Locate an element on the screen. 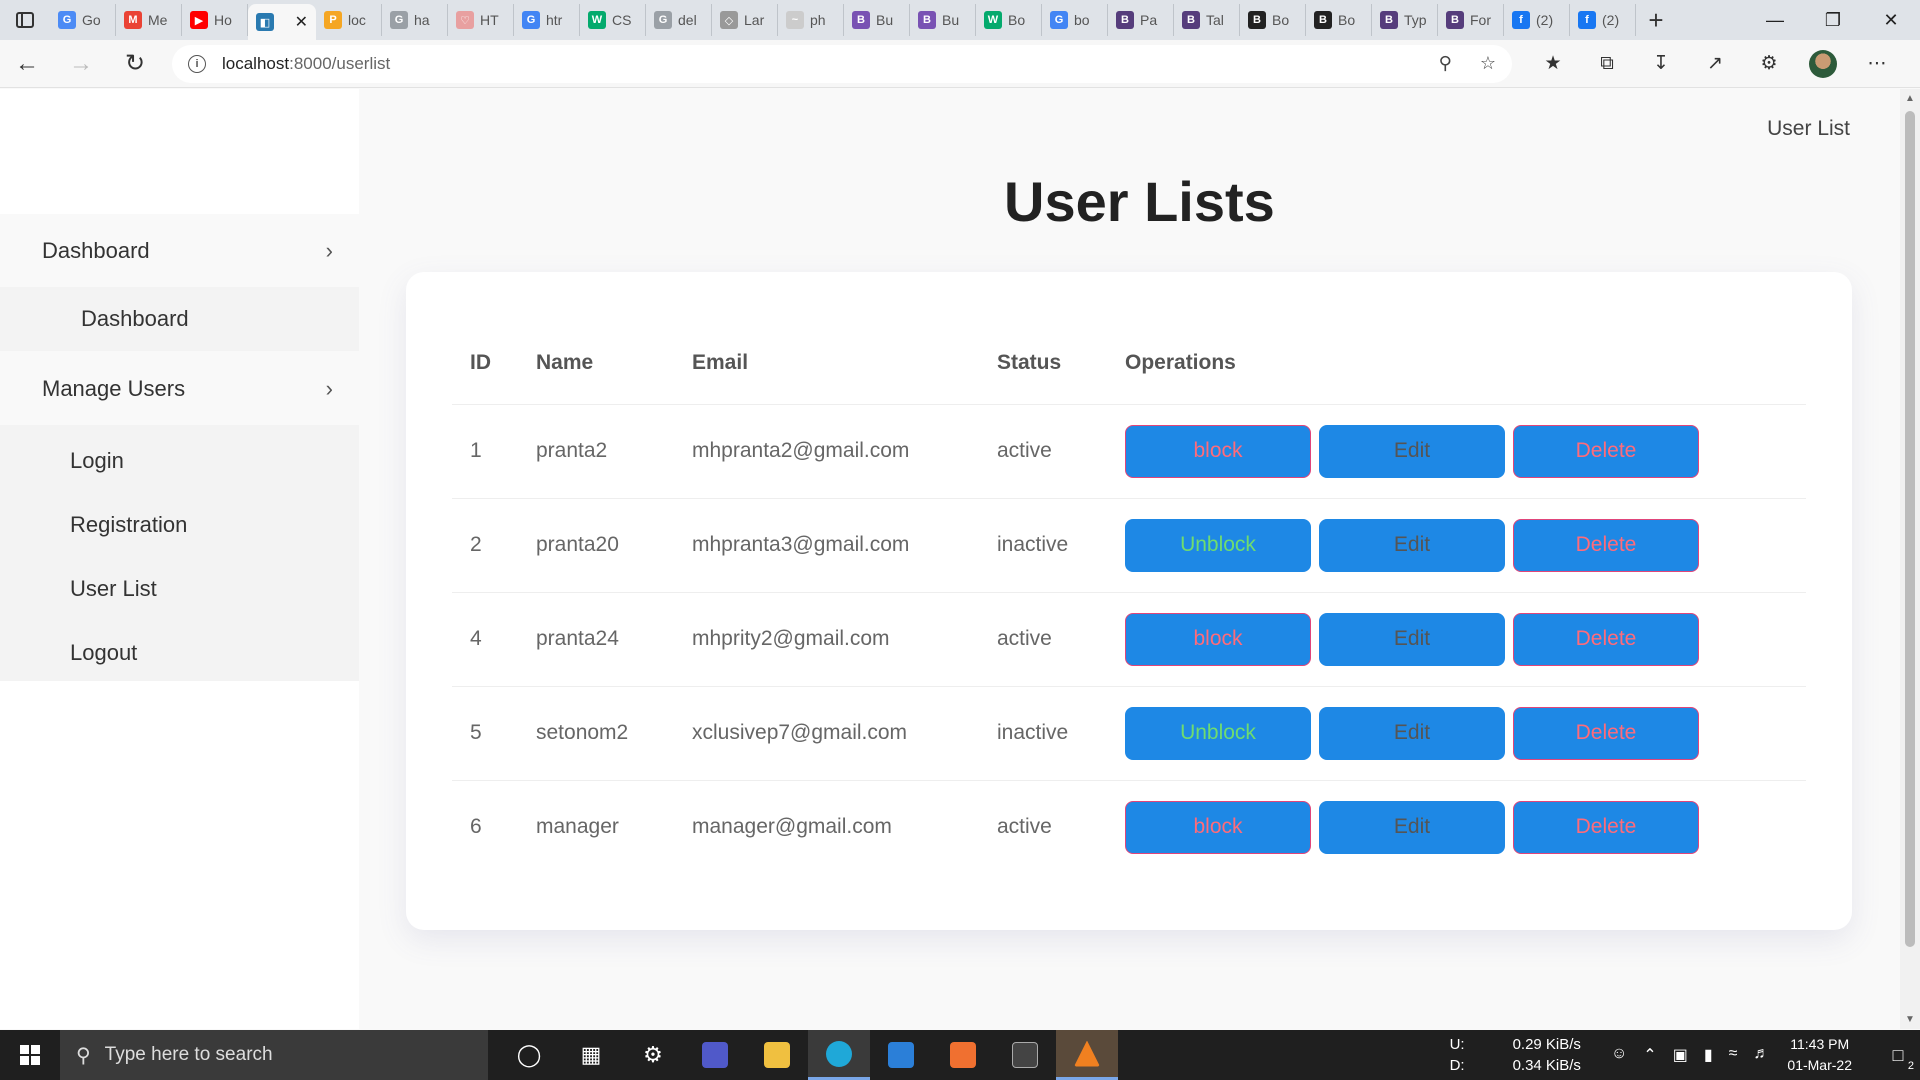 This screenshot has height=1080, width=1920. windows-logo-icon is located at coordinates (30, 1055).